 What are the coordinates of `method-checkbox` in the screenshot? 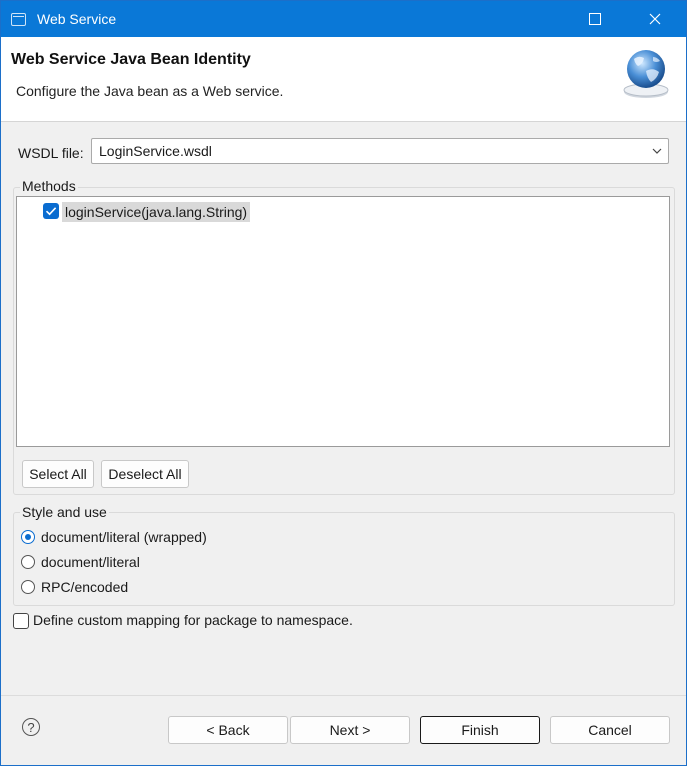 It's located at (51, 211).